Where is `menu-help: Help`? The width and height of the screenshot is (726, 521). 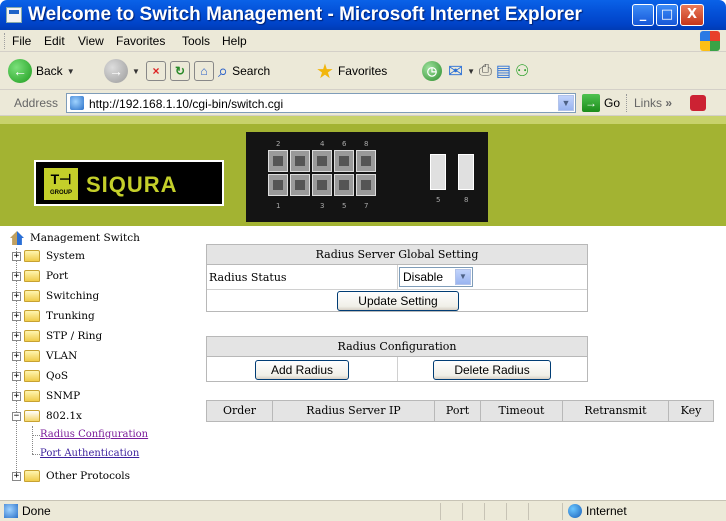
menu-help: Help is located at coordinates (234, 41).